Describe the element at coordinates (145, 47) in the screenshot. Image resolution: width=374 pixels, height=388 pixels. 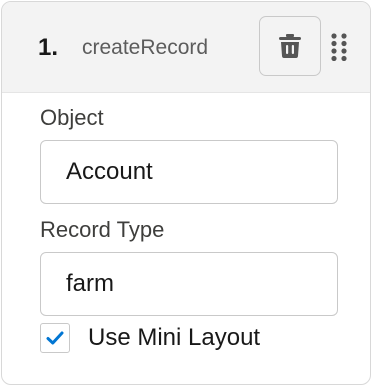
I see `step-name: createRecord` at that location.